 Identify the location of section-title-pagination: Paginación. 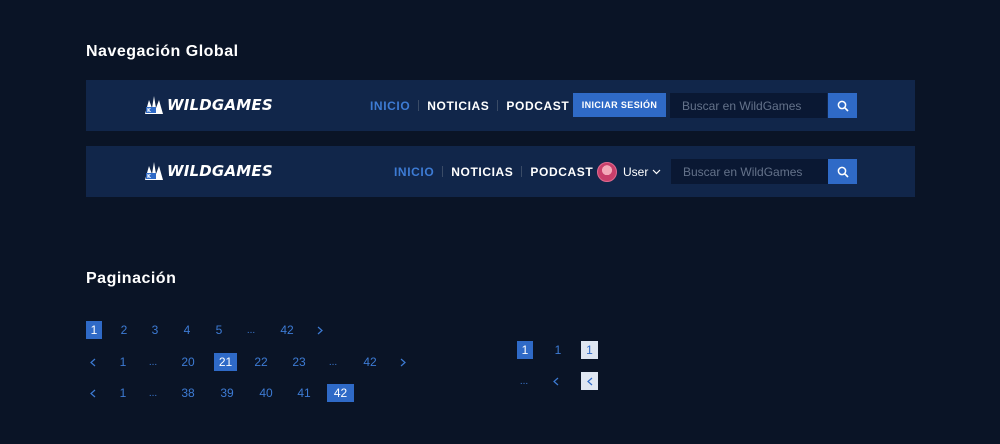
(131, 278).